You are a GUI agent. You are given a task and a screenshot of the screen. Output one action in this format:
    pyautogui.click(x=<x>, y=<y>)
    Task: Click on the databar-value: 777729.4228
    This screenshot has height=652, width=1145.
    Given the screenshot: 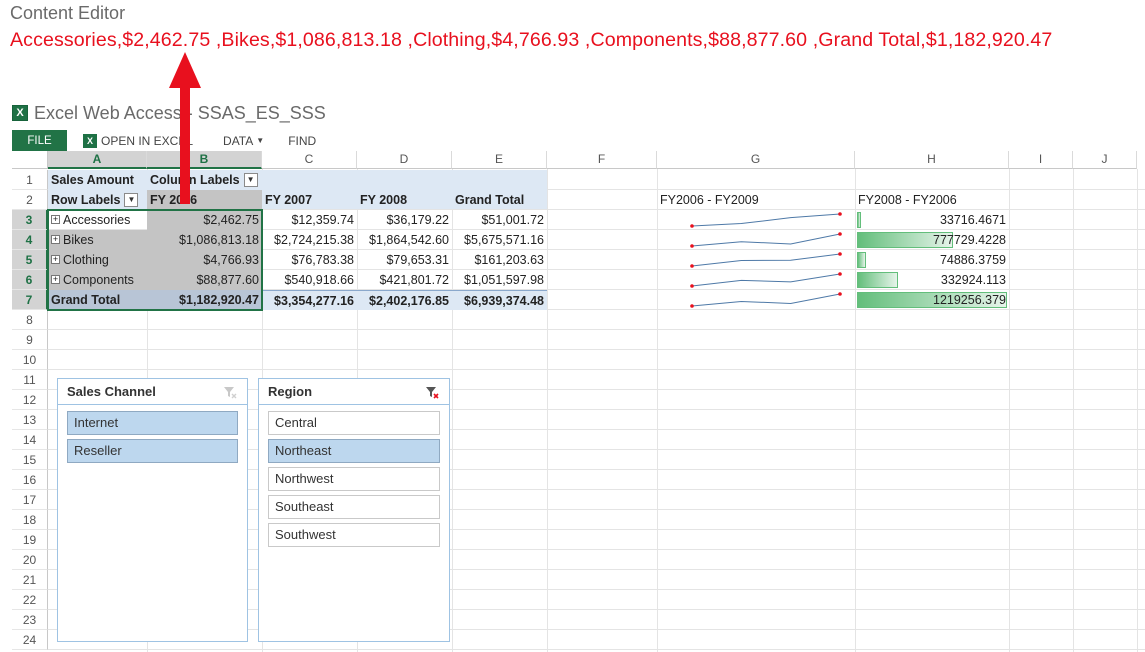 What is the action you would take?
    pyautogui.click(x=932, y=240)
    